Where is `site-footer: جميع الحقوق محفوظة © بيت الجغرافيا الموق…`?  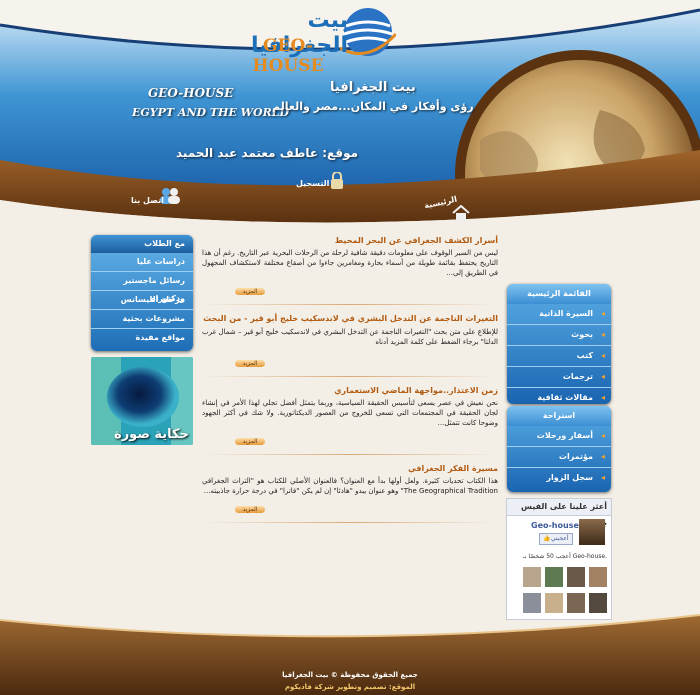
site-footer: جميع الحقوق محفوظة © بيت الجغرافيا الموق… is located at coordinates (350, 650).